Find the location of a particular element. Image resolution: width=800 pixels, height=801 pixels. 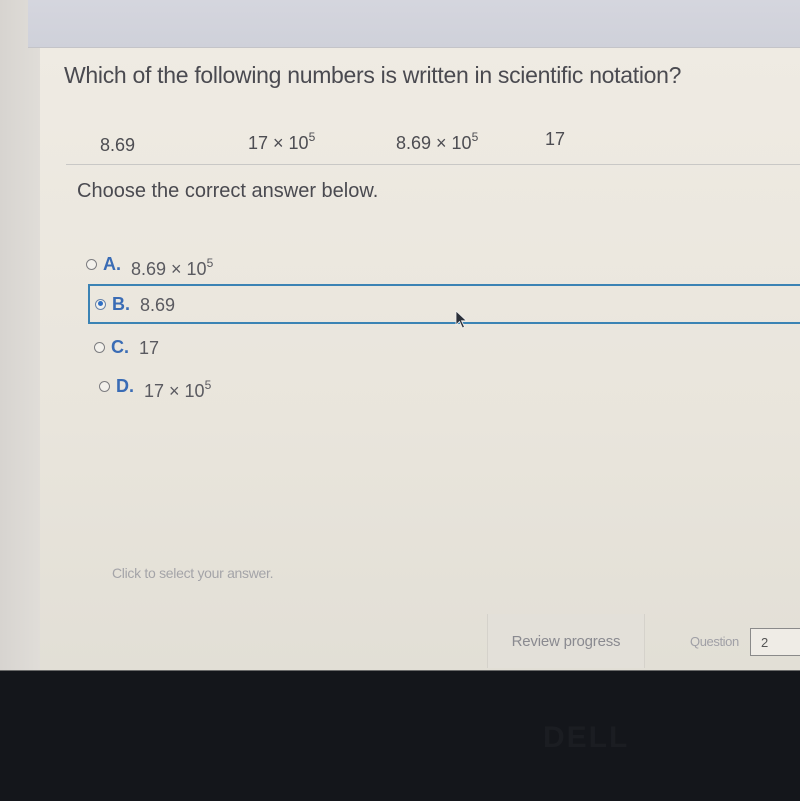

option-c: C. 17 is located at coordinates (126, 347).